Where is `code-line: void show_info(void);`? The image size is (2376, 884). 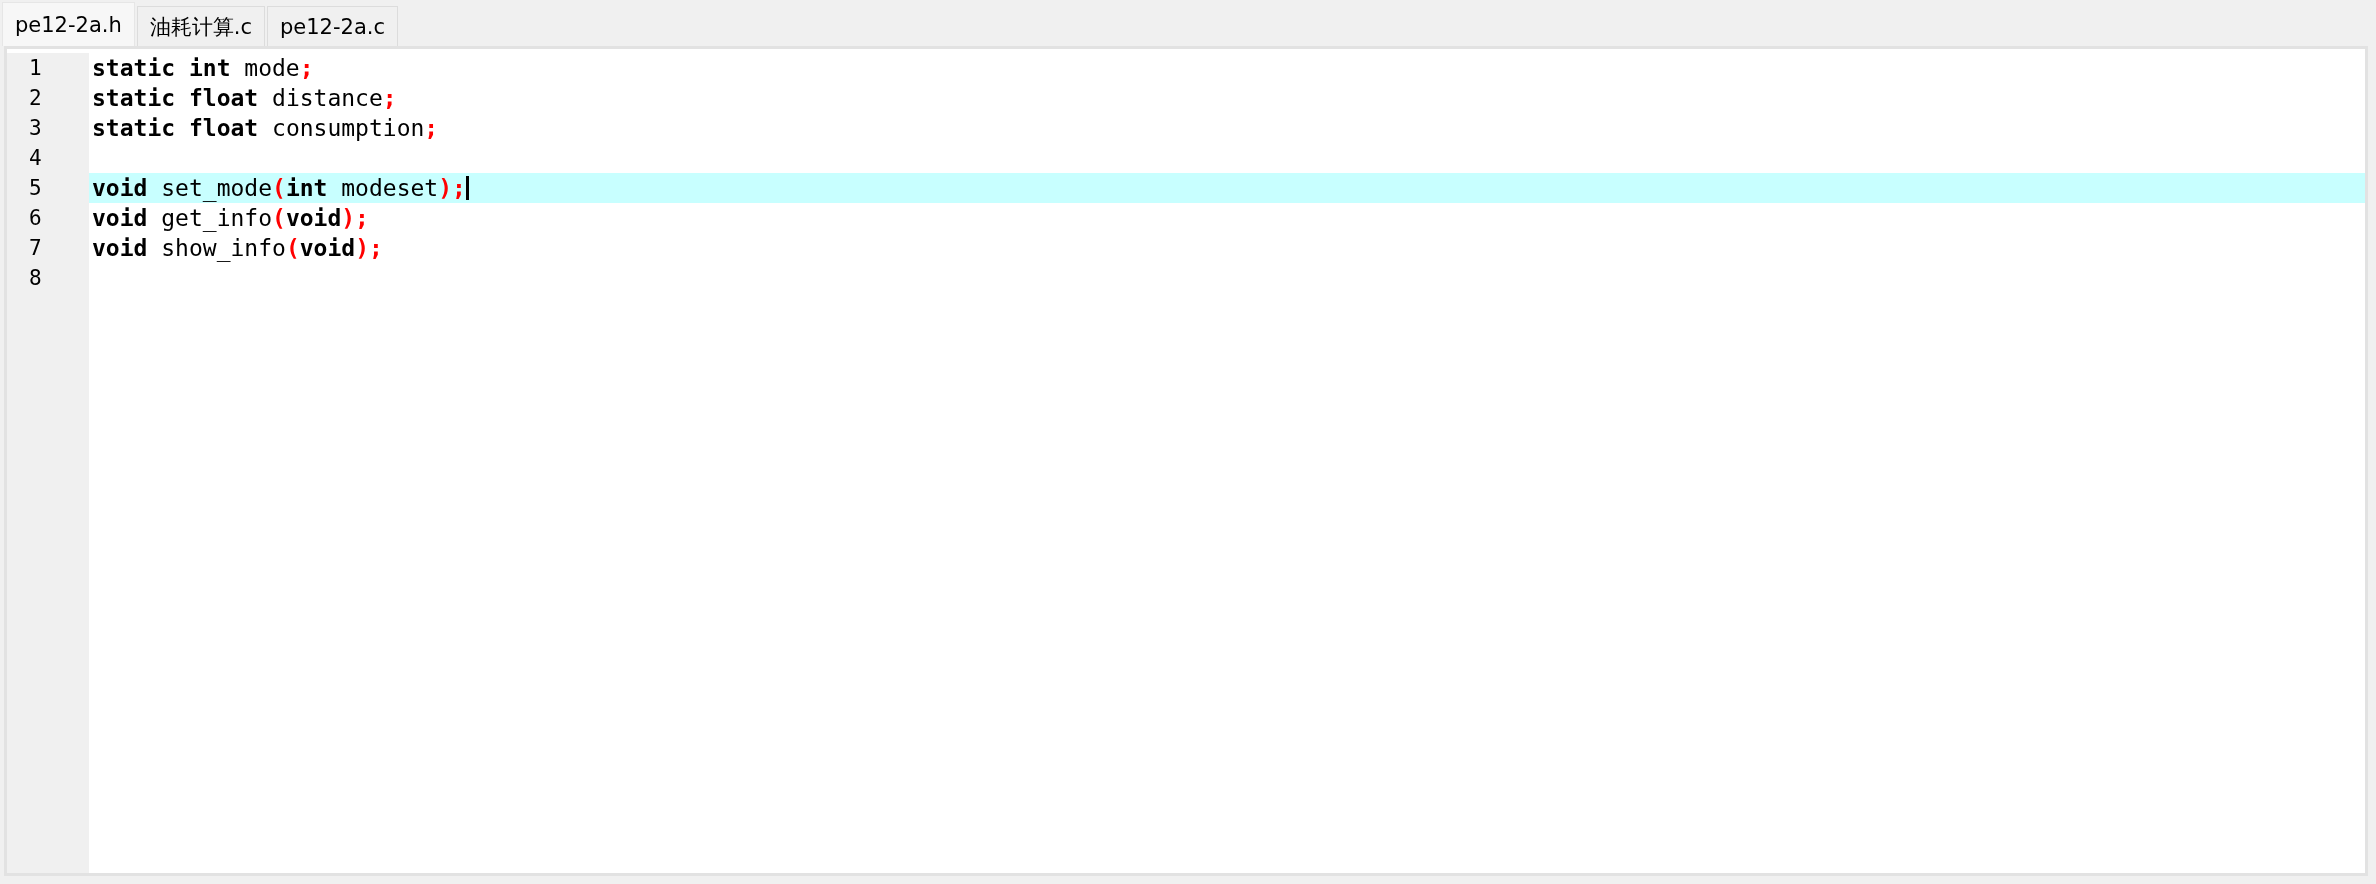
code-line: void show_info(void); is located at coordinates (237, 248).